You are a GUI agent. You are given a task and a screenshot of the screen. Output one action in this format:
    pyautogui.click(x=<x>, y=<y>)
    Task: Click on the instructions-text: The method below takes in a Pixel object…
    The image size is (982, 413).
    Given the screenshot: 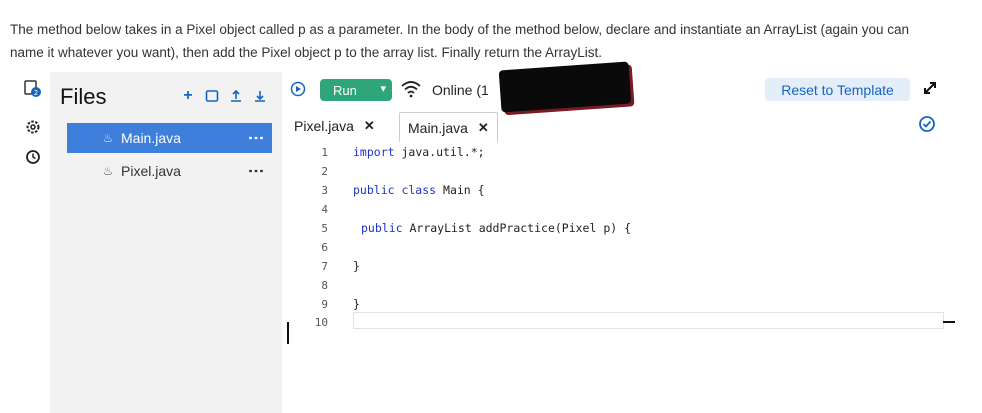 What is the action you would take?
    pyautogui.click(x=460, y=41)
    